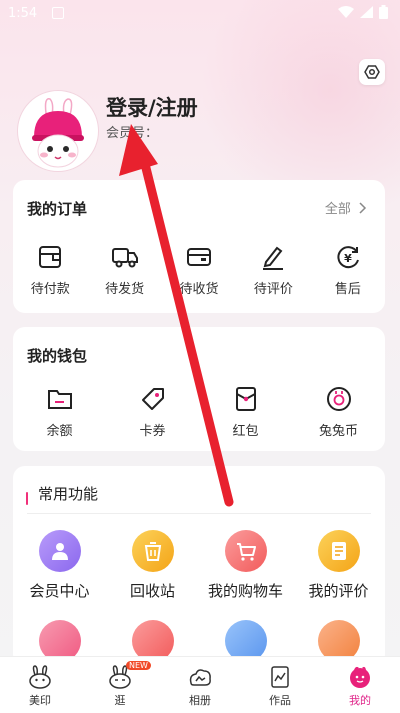 The height and width of the screenshot is (713, 400). What do you see at coordinates (338, 591) in the screenshot?
I see `function-item-label: 我的评价` at bounding box center [338, 591].